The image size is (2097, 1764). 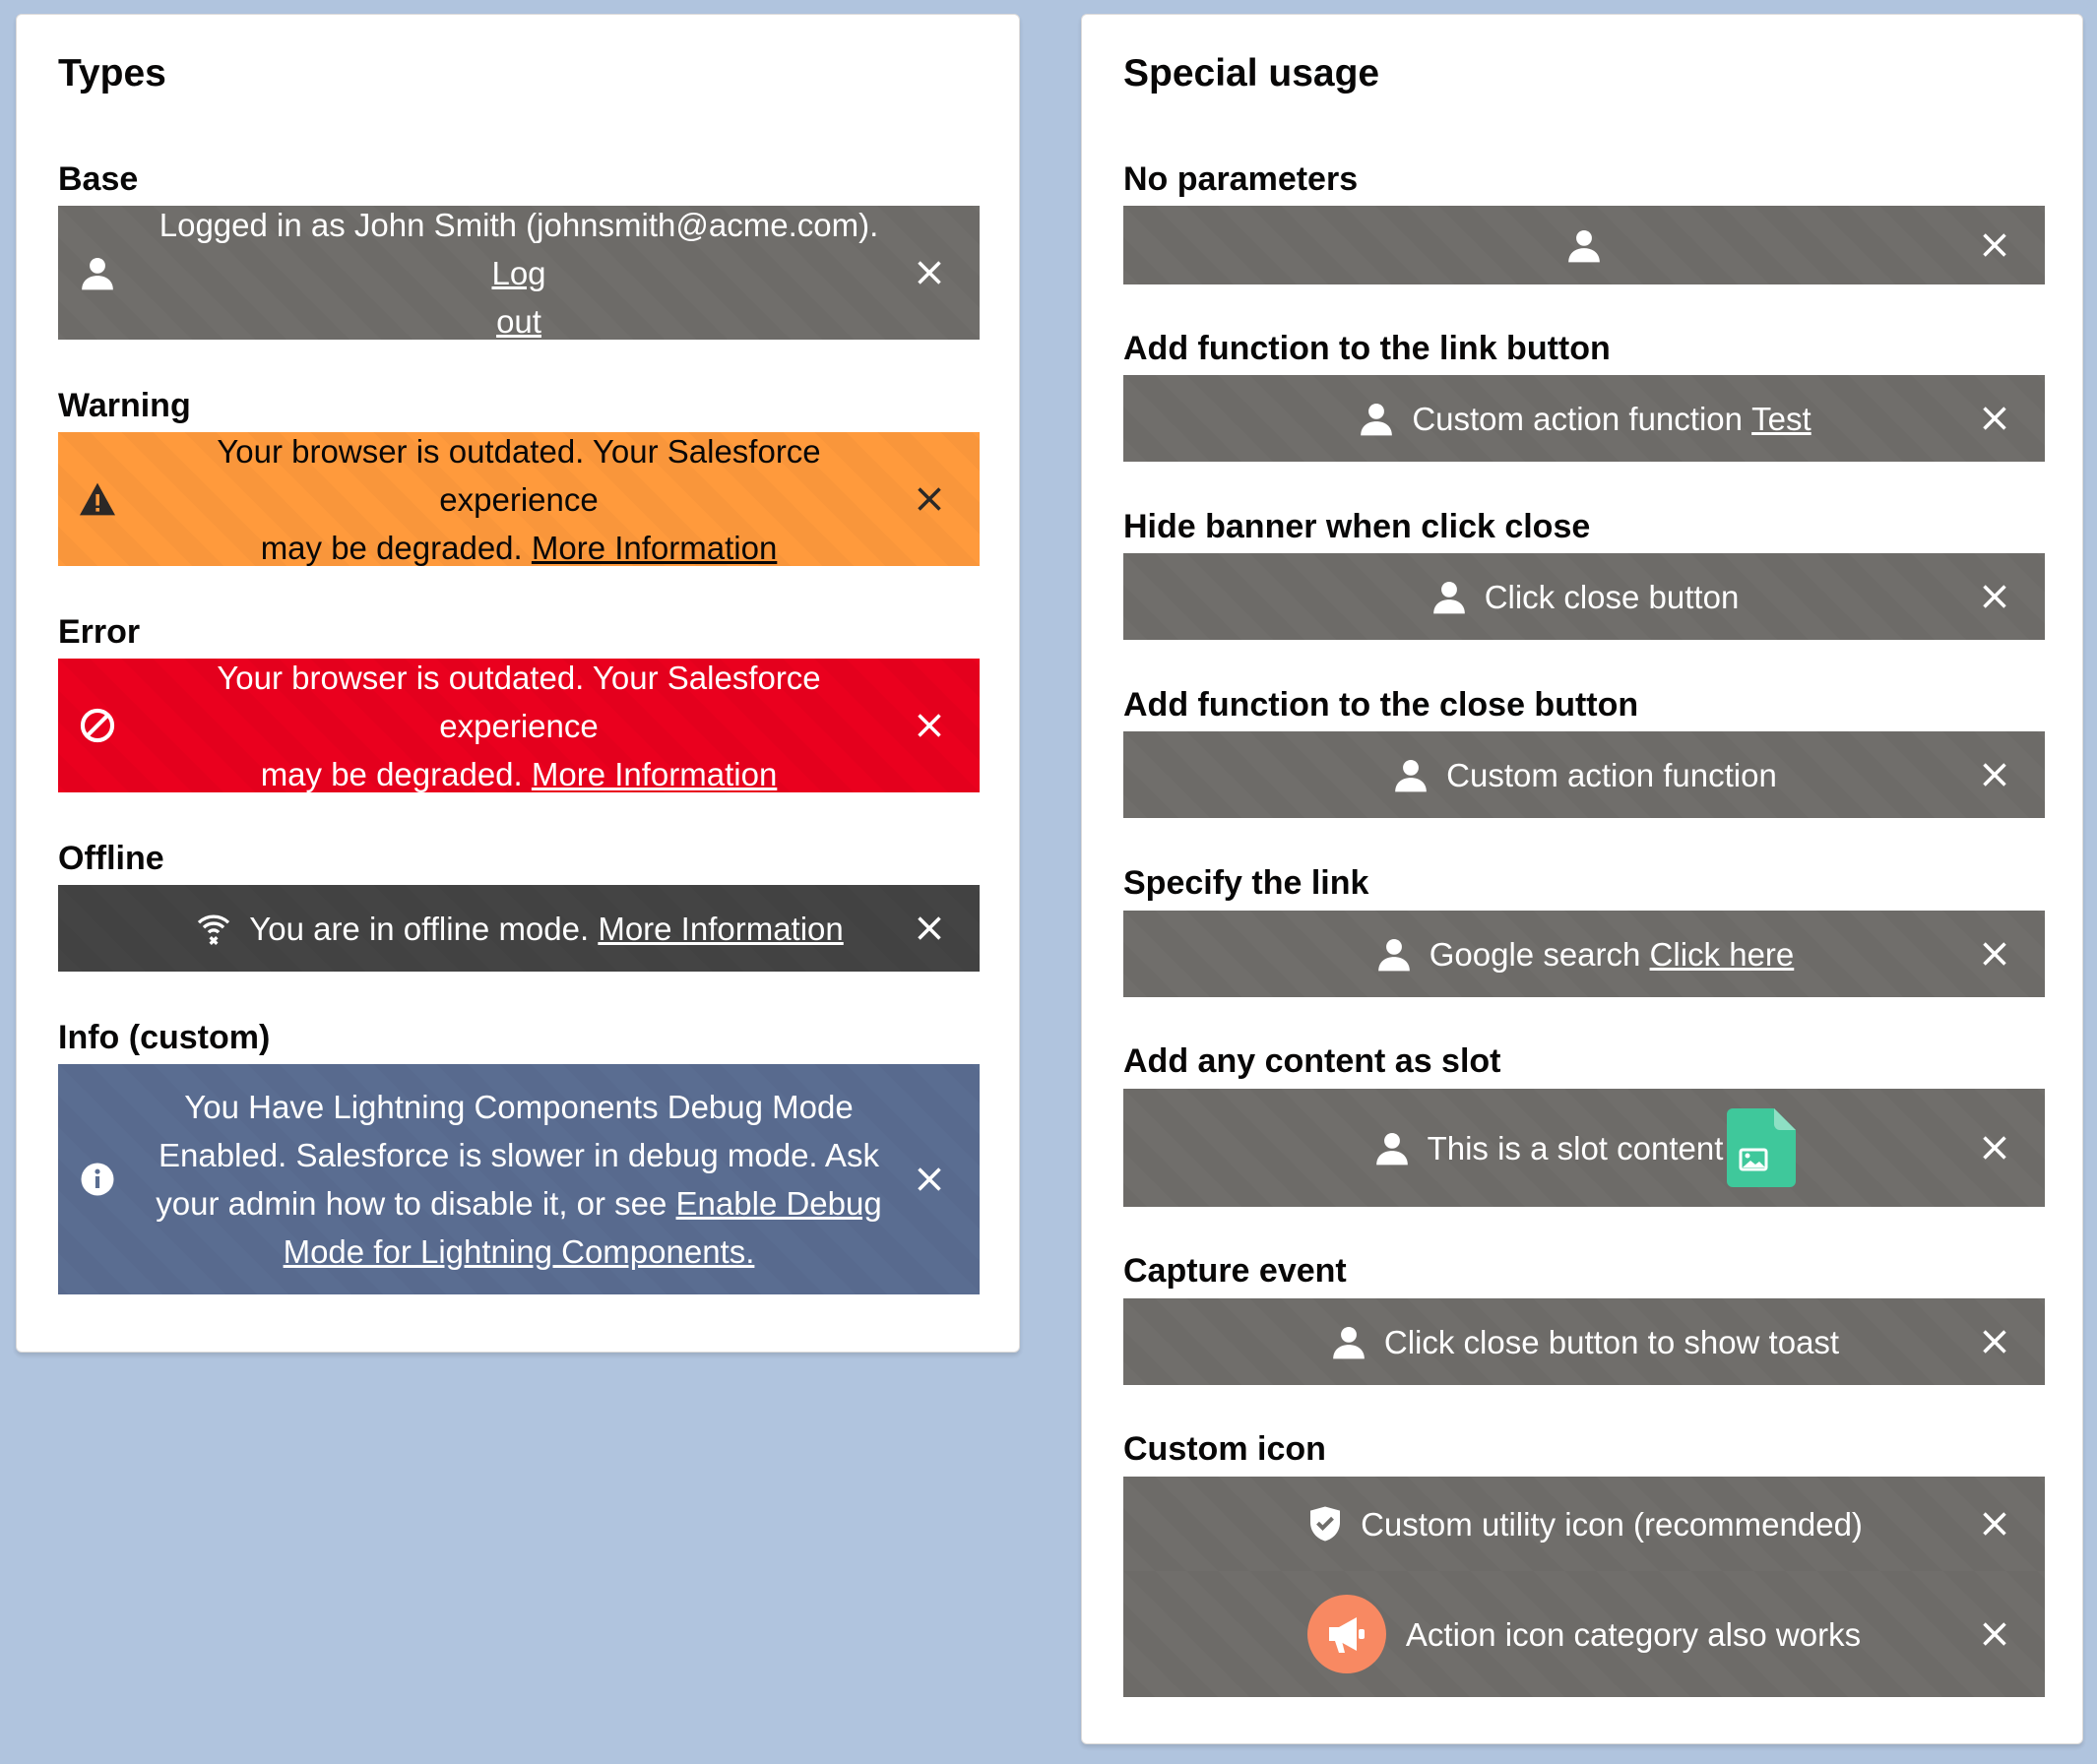 What do you see at coordinates (779, 1203) in the screenshot?
I see `debug-mode-link: Enable Debug` at bounding box center [779, 1203].